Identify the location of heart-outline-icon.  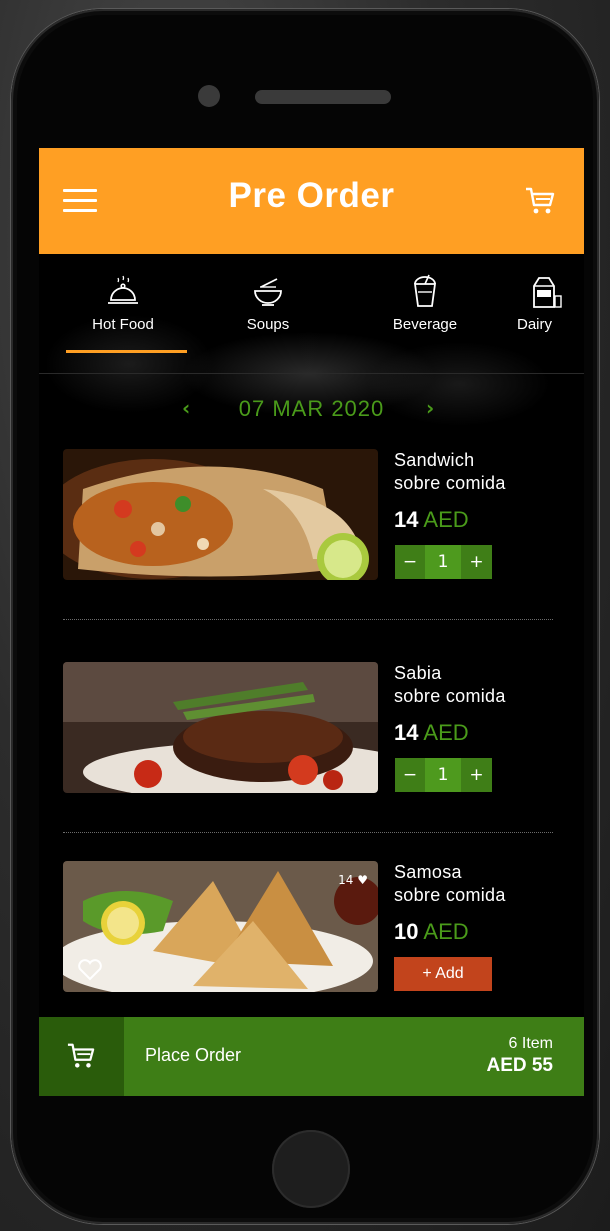
(90, 970).